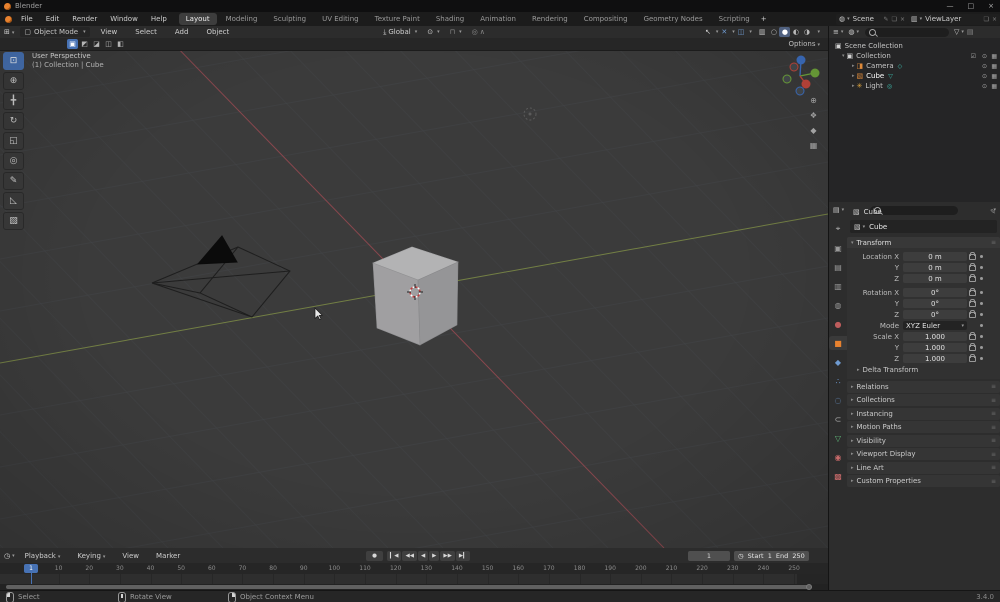  I want to click on auto-keying-button: ●, so click(374, 555).